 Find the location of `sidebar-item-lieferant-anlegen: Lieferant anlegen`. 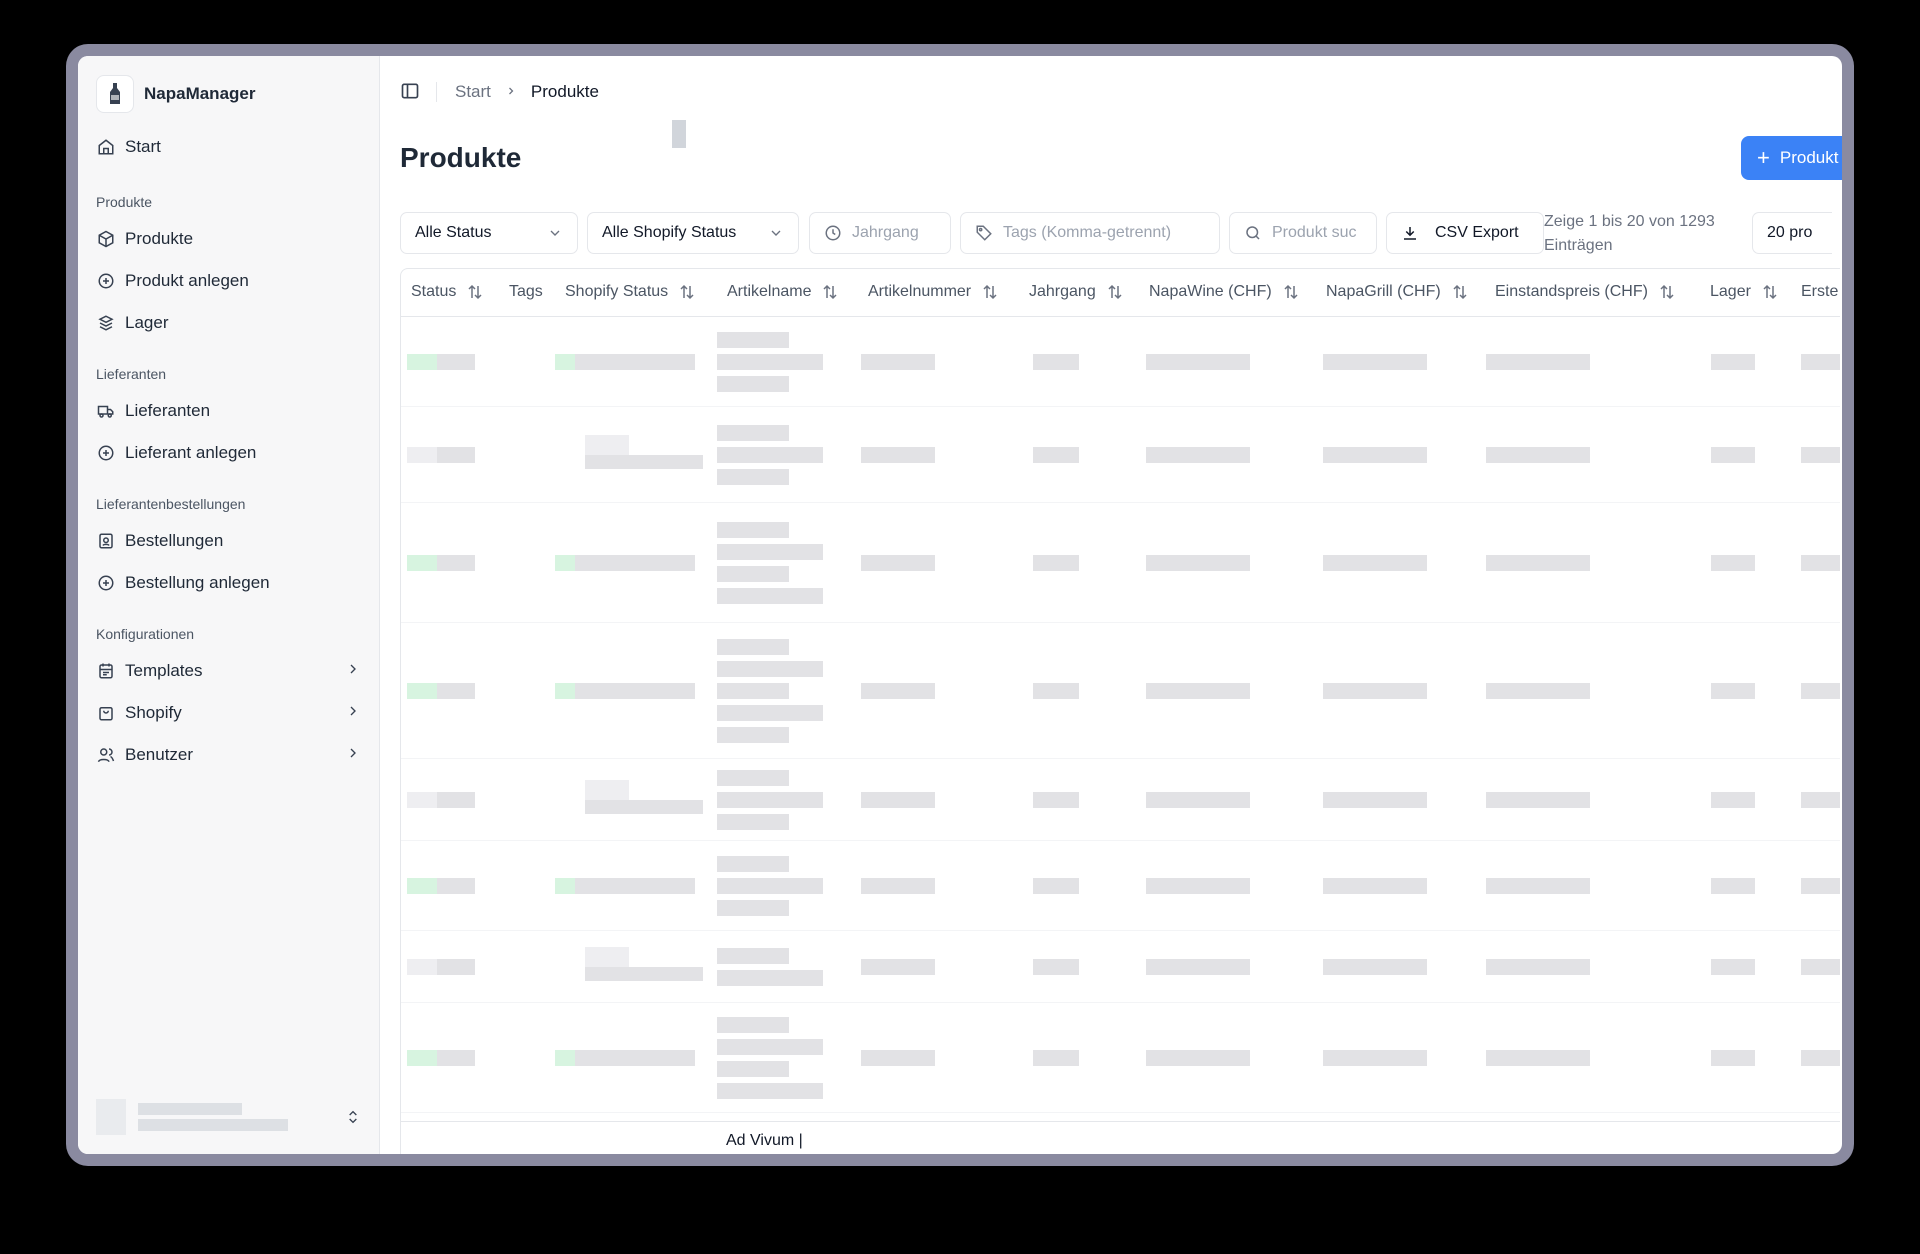

sidebar-item-lieferant-anlegen: Lieferant anlegen is located at coordinates (228, 453).